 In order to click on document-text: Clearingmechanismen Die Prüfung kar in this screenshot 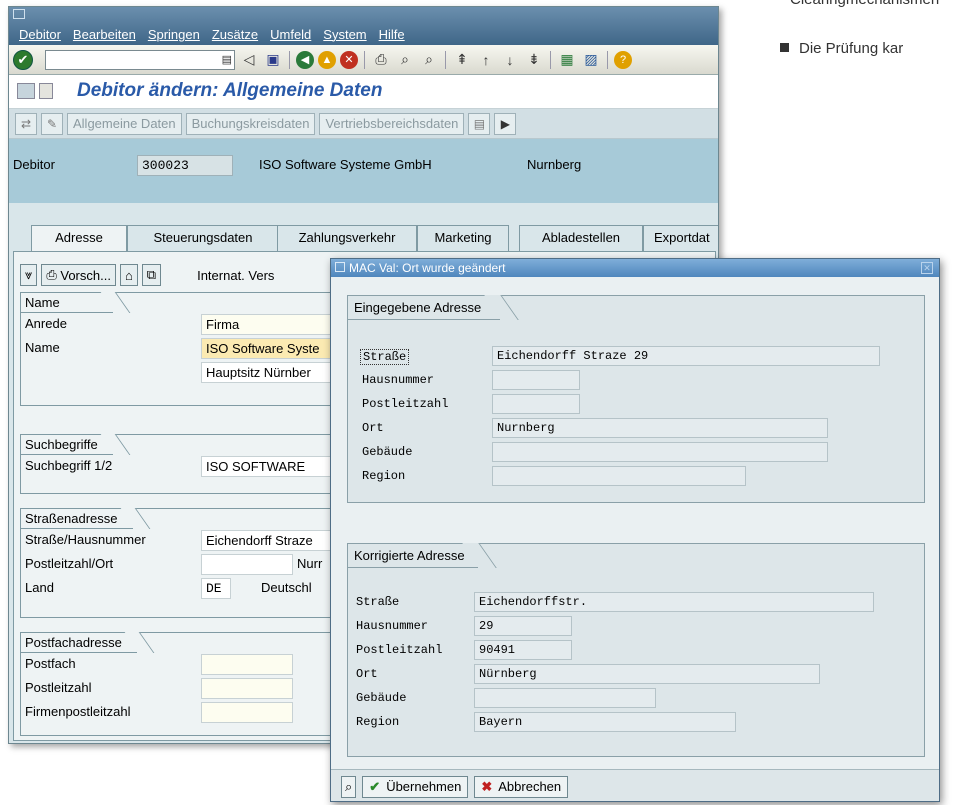, I will do `click(857, 60)`.